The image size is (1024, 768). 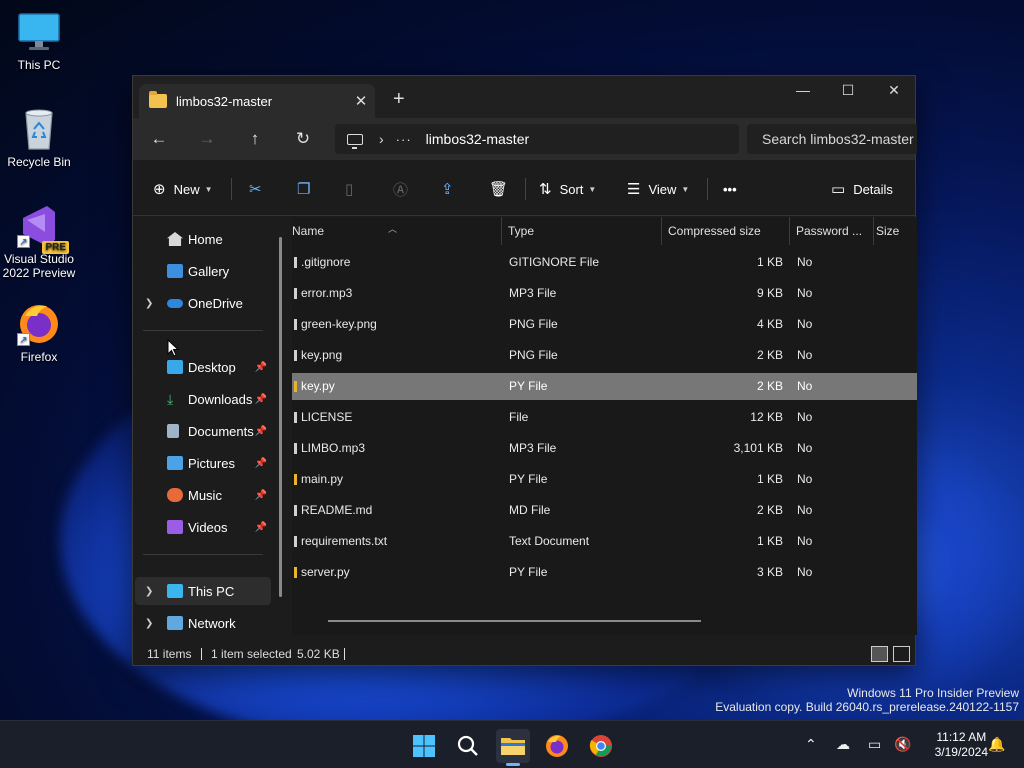 I want to click on address-box: › ··· limbos32-master, so click(x=537, y=139).